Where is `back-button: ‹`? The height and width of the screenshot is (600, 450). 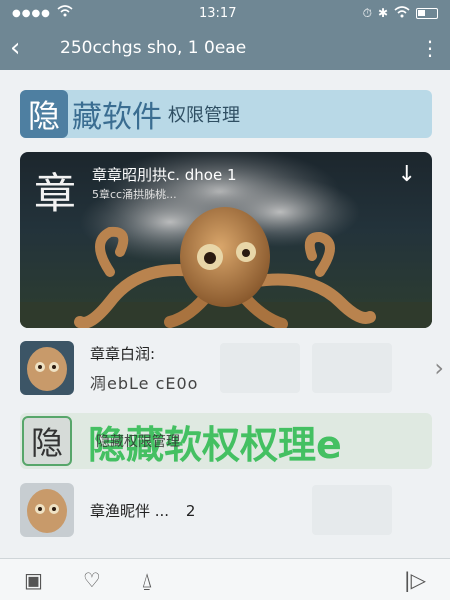 back-button: ‹ is located at coordinates (25, 48).